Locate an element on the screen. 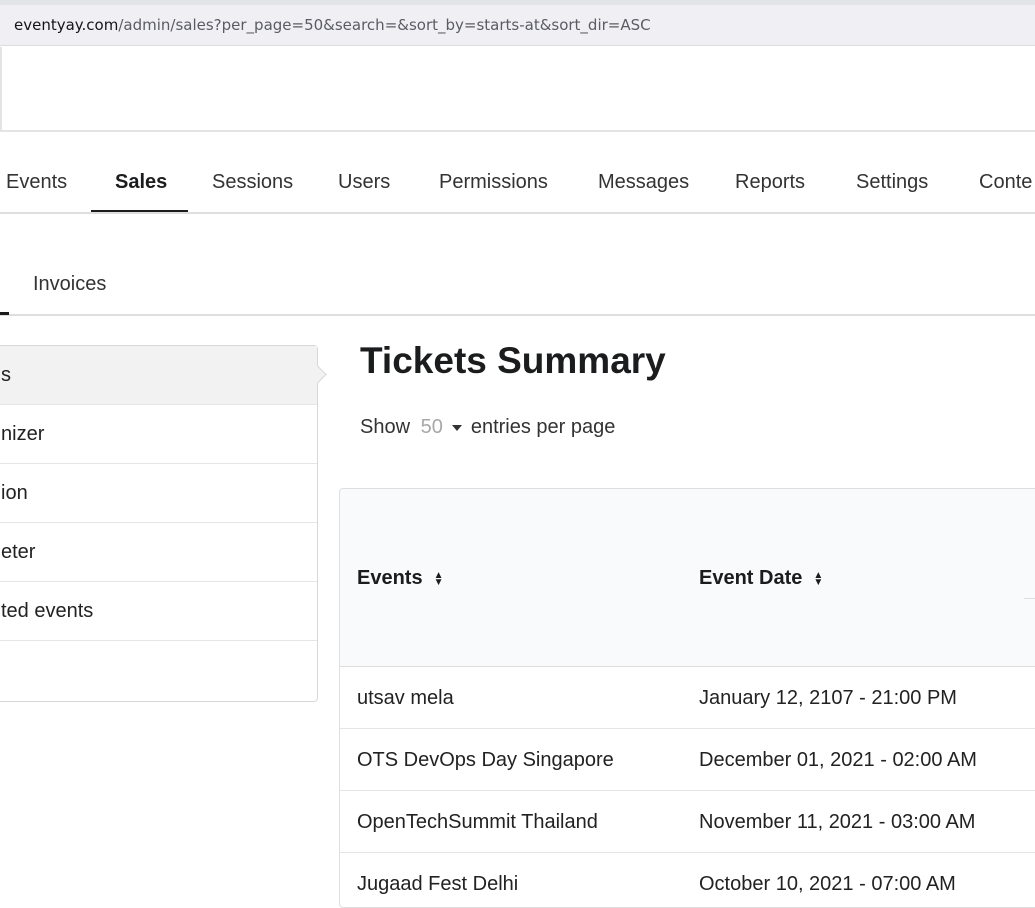 The image size is (1035, 908). show-label: Show is located at coordinates (385, 427).